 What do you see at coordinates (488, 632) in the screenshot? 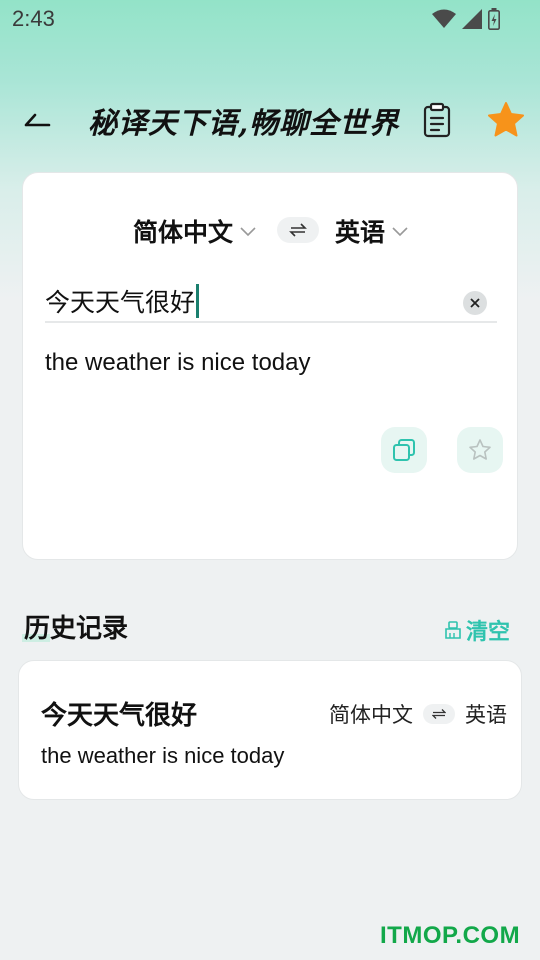
I see `clear-history-label: 清空` at bounding box center [488, 632].